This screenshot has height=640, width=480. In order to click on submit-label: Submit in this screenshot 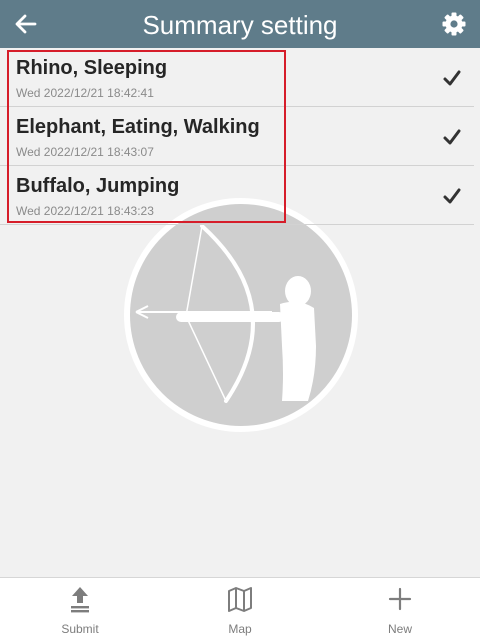, I will do `click(80, 629)`.